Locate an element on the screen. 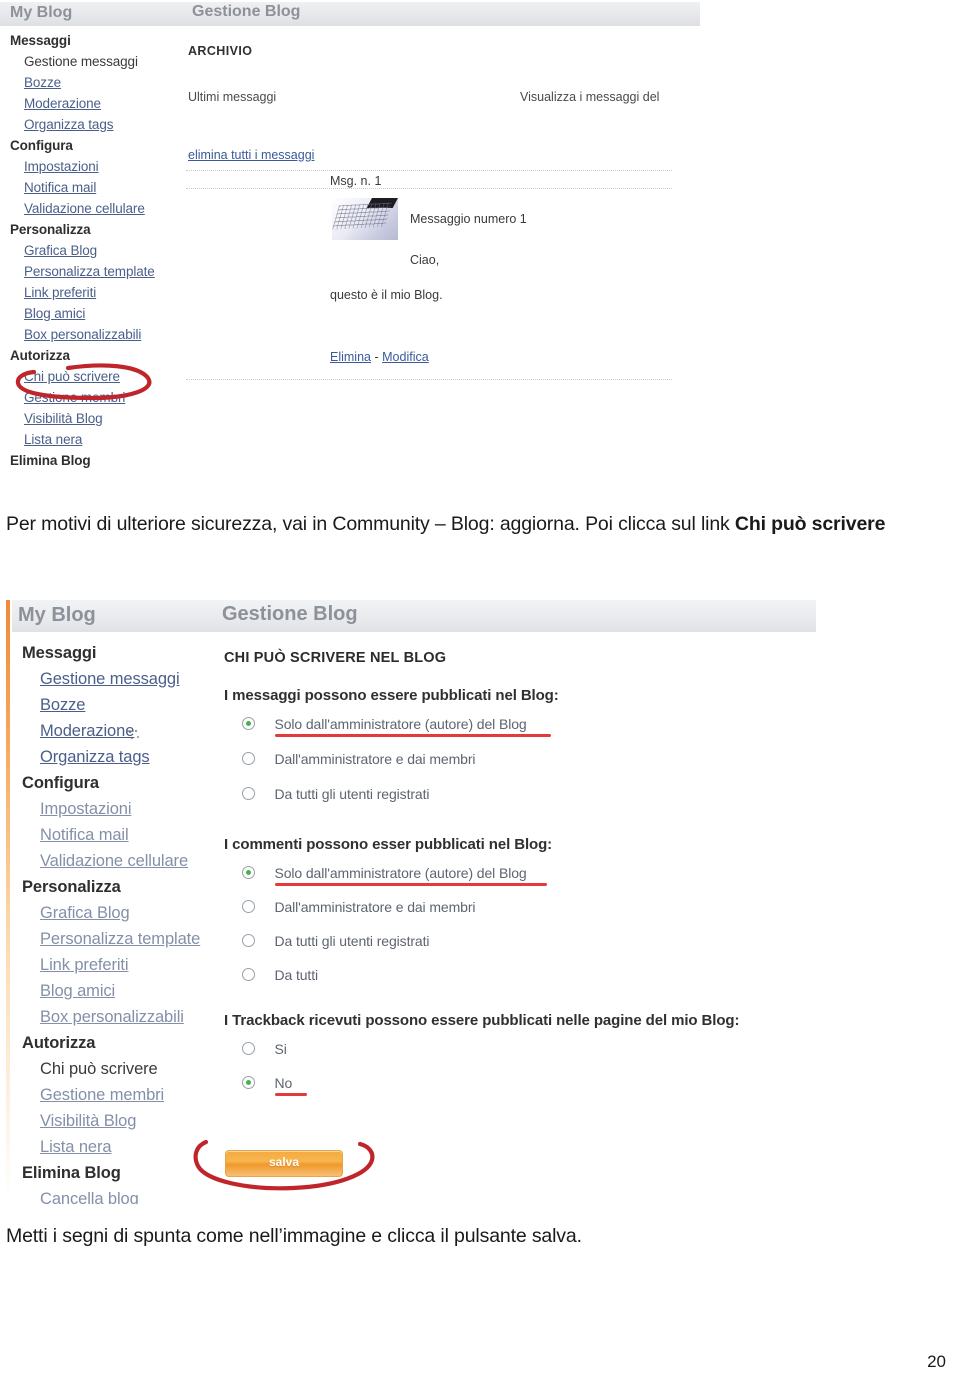 The height and width of the screenshot is (1381, 960). sidebar-item-chi-puo-scrivere: Chi può scrivere is located at coordinates (89, 376).